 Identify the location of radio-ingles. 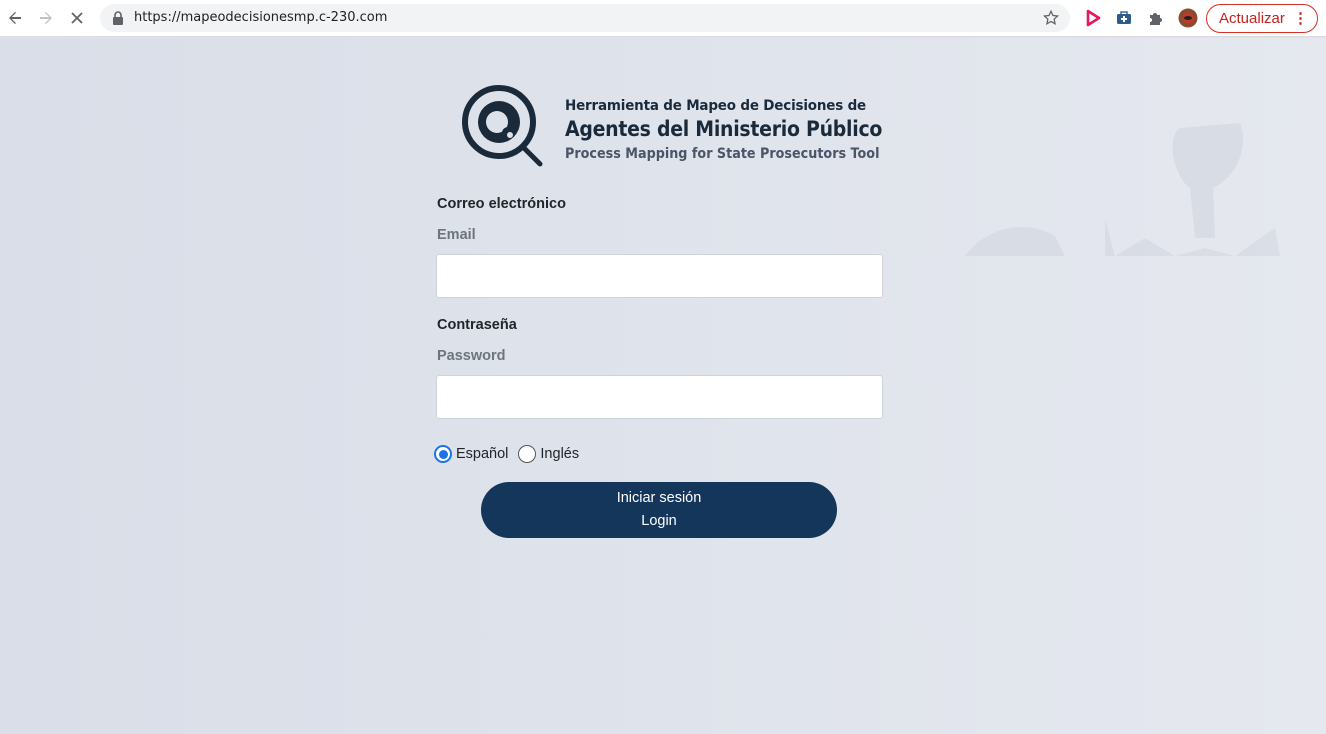
(527, 454).